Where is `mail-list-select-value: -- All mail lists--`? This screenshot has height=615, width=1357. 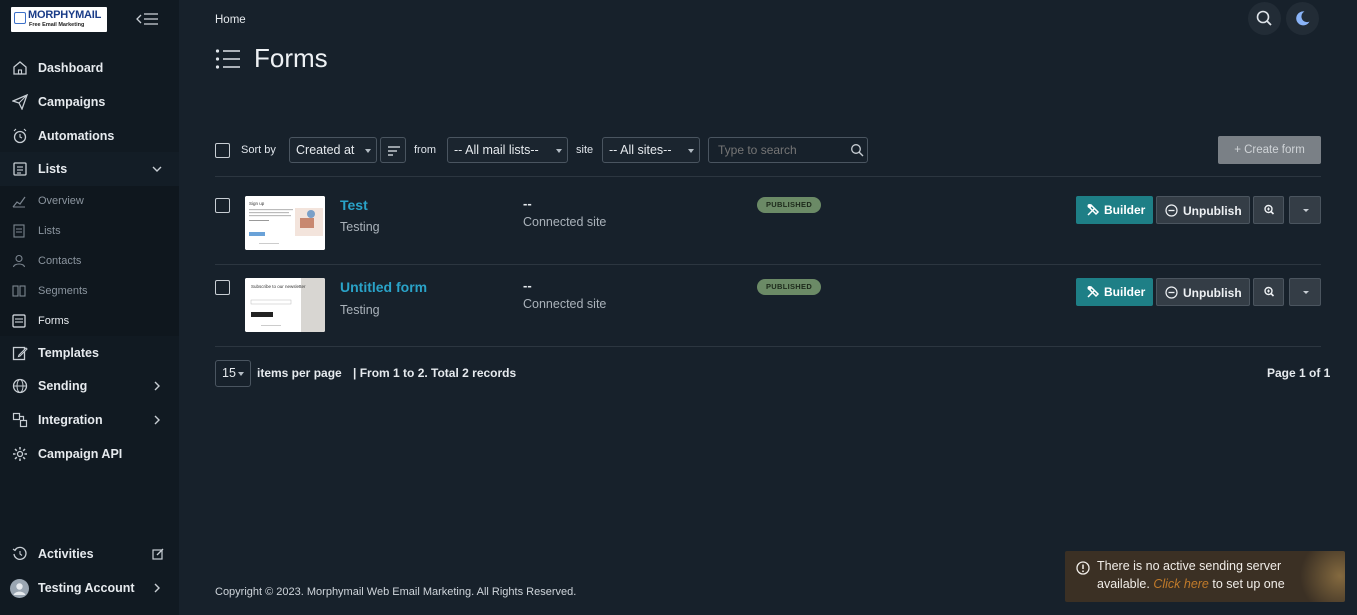
mail-list-select-value: -- All mail lists-- is located at coordinates (496, 150).